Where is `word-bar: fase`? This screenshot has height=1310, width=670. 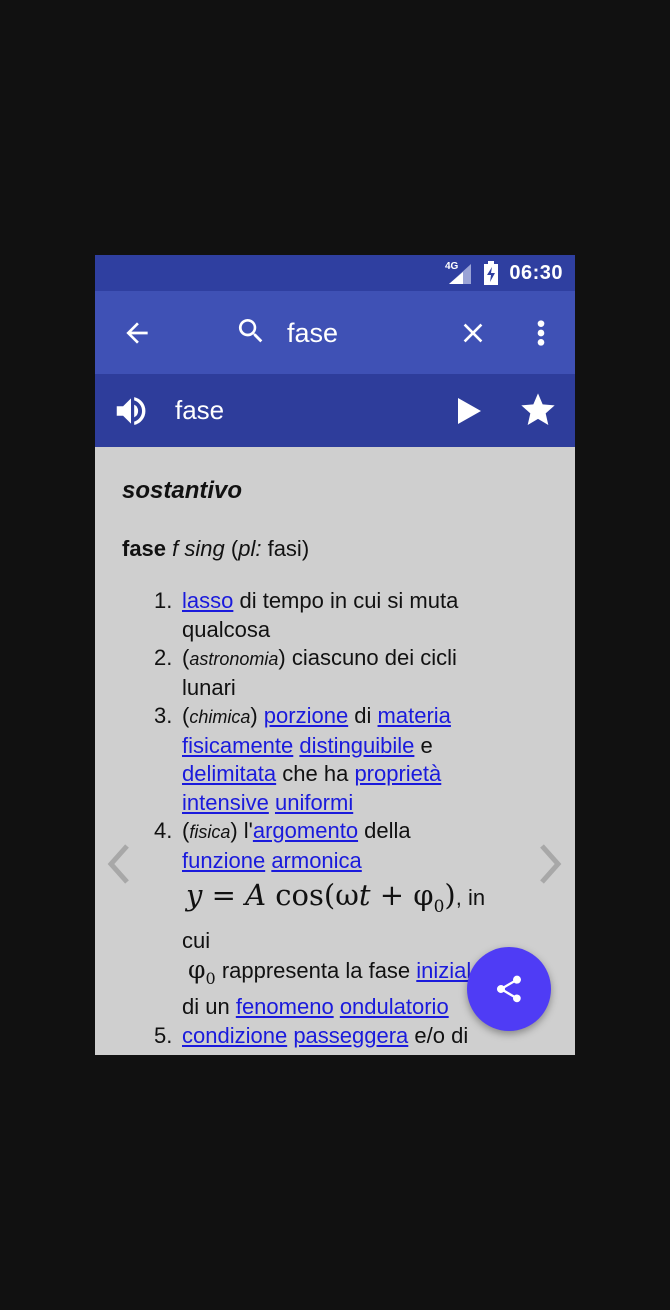
word-bar: fase is located at coordinates (335, 410).